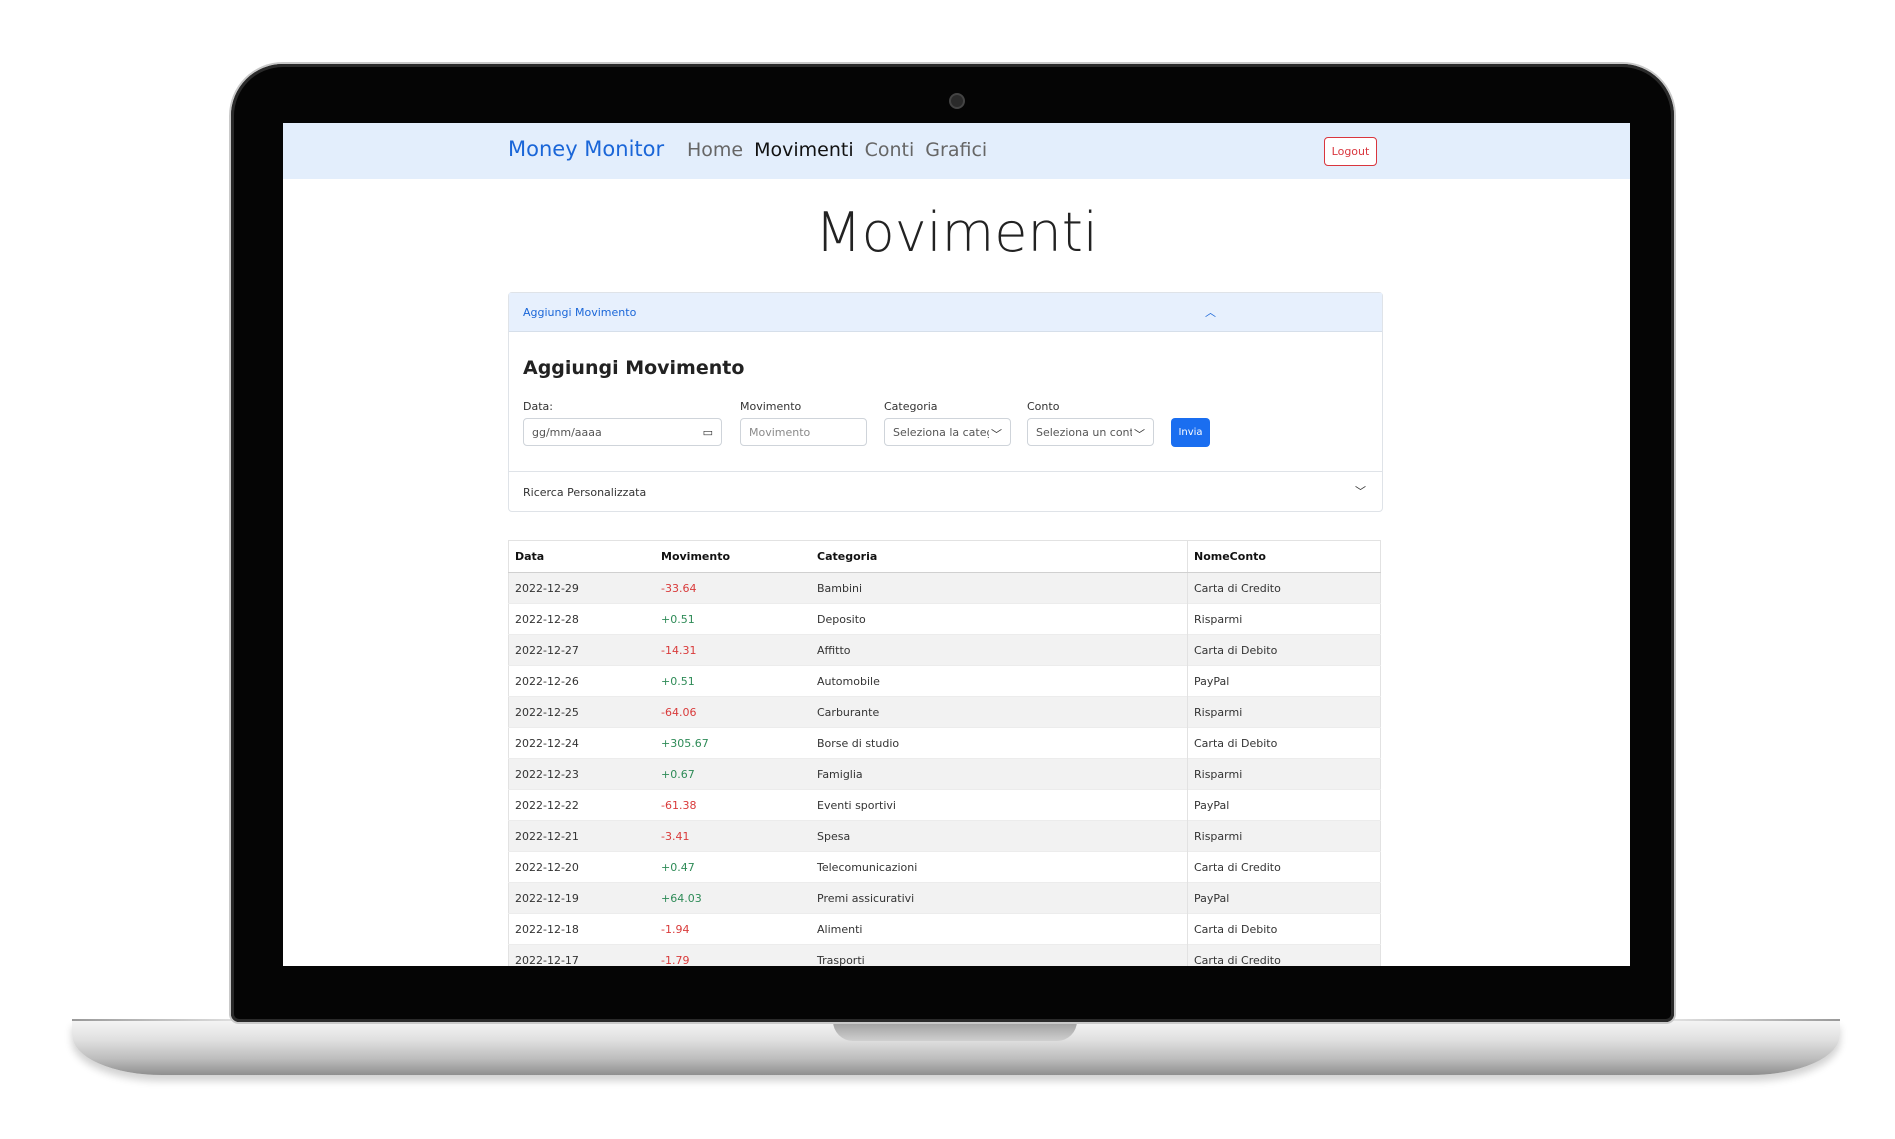  I want to click on table-row: 2022-12-26 +0.51 Automobile PayPal, so click(944, 681).